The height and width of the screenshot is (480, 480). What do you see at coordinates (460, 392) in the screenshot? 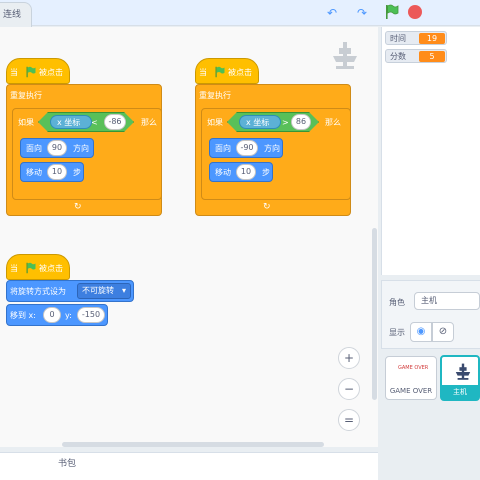
I see `sprite-name: 主机` at bounding box center [460, 392].